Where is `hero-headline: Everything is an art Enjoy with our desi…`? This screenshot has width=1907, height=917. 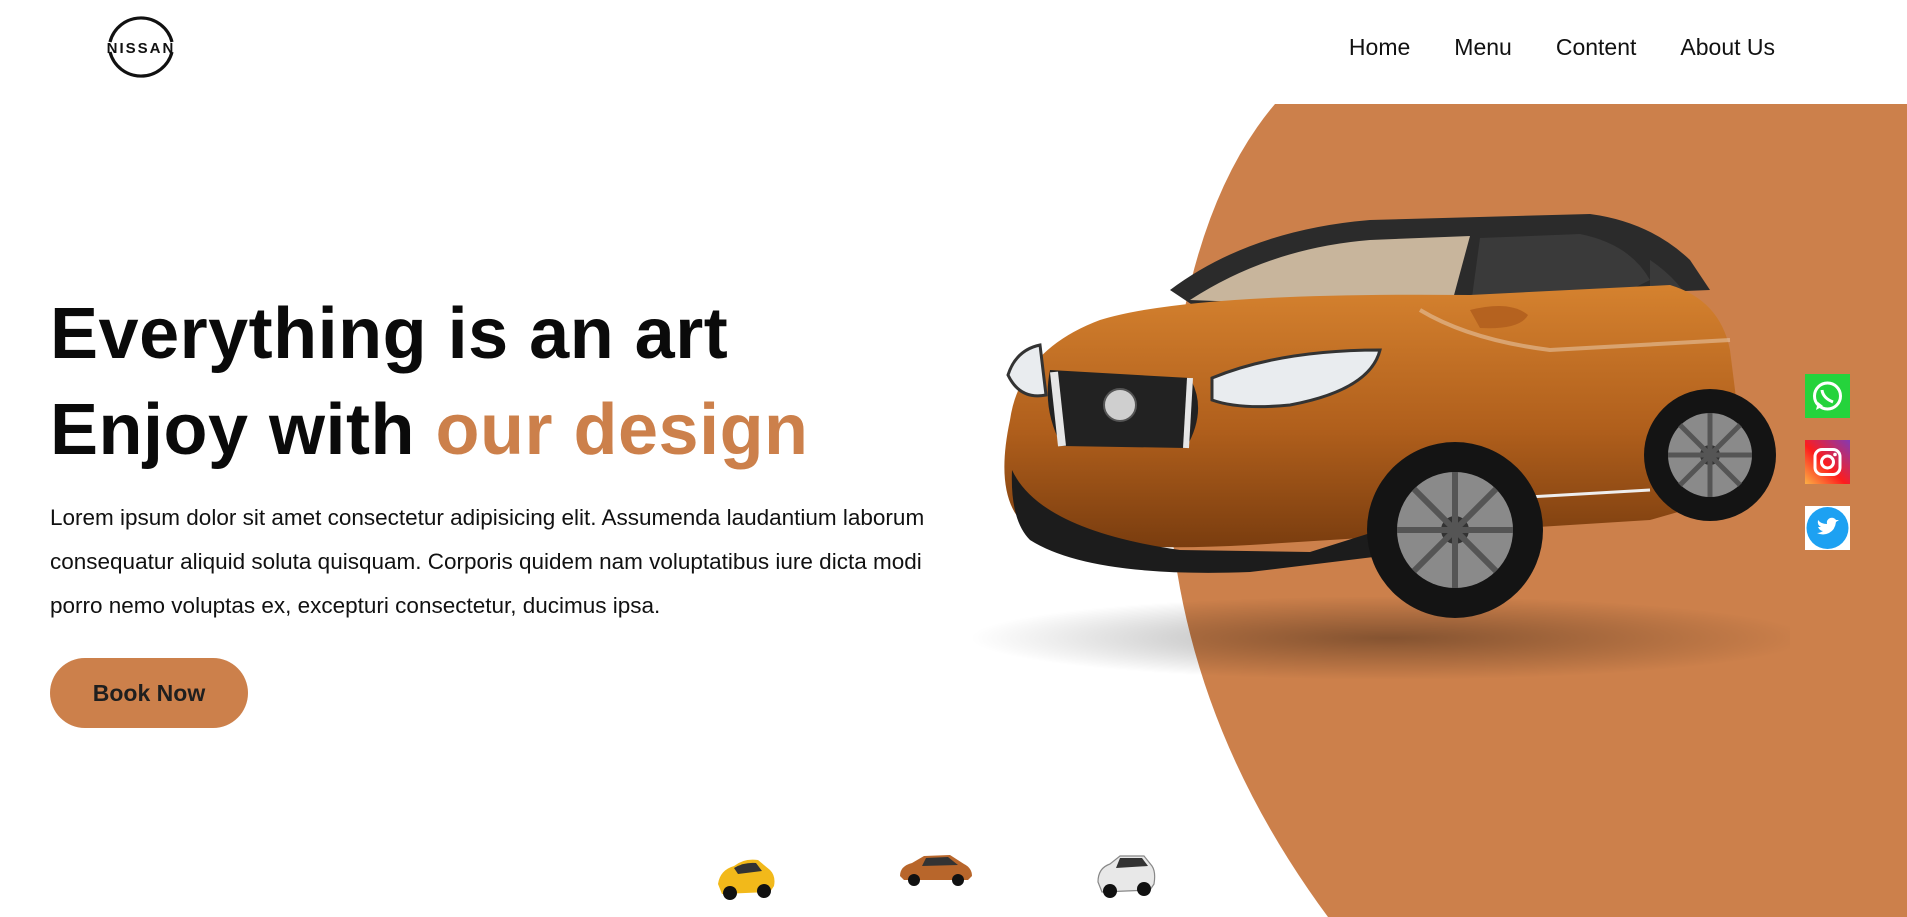
hero-headline: Everything is an art Enjoy with our desi… is located at coordinates (500, 382).